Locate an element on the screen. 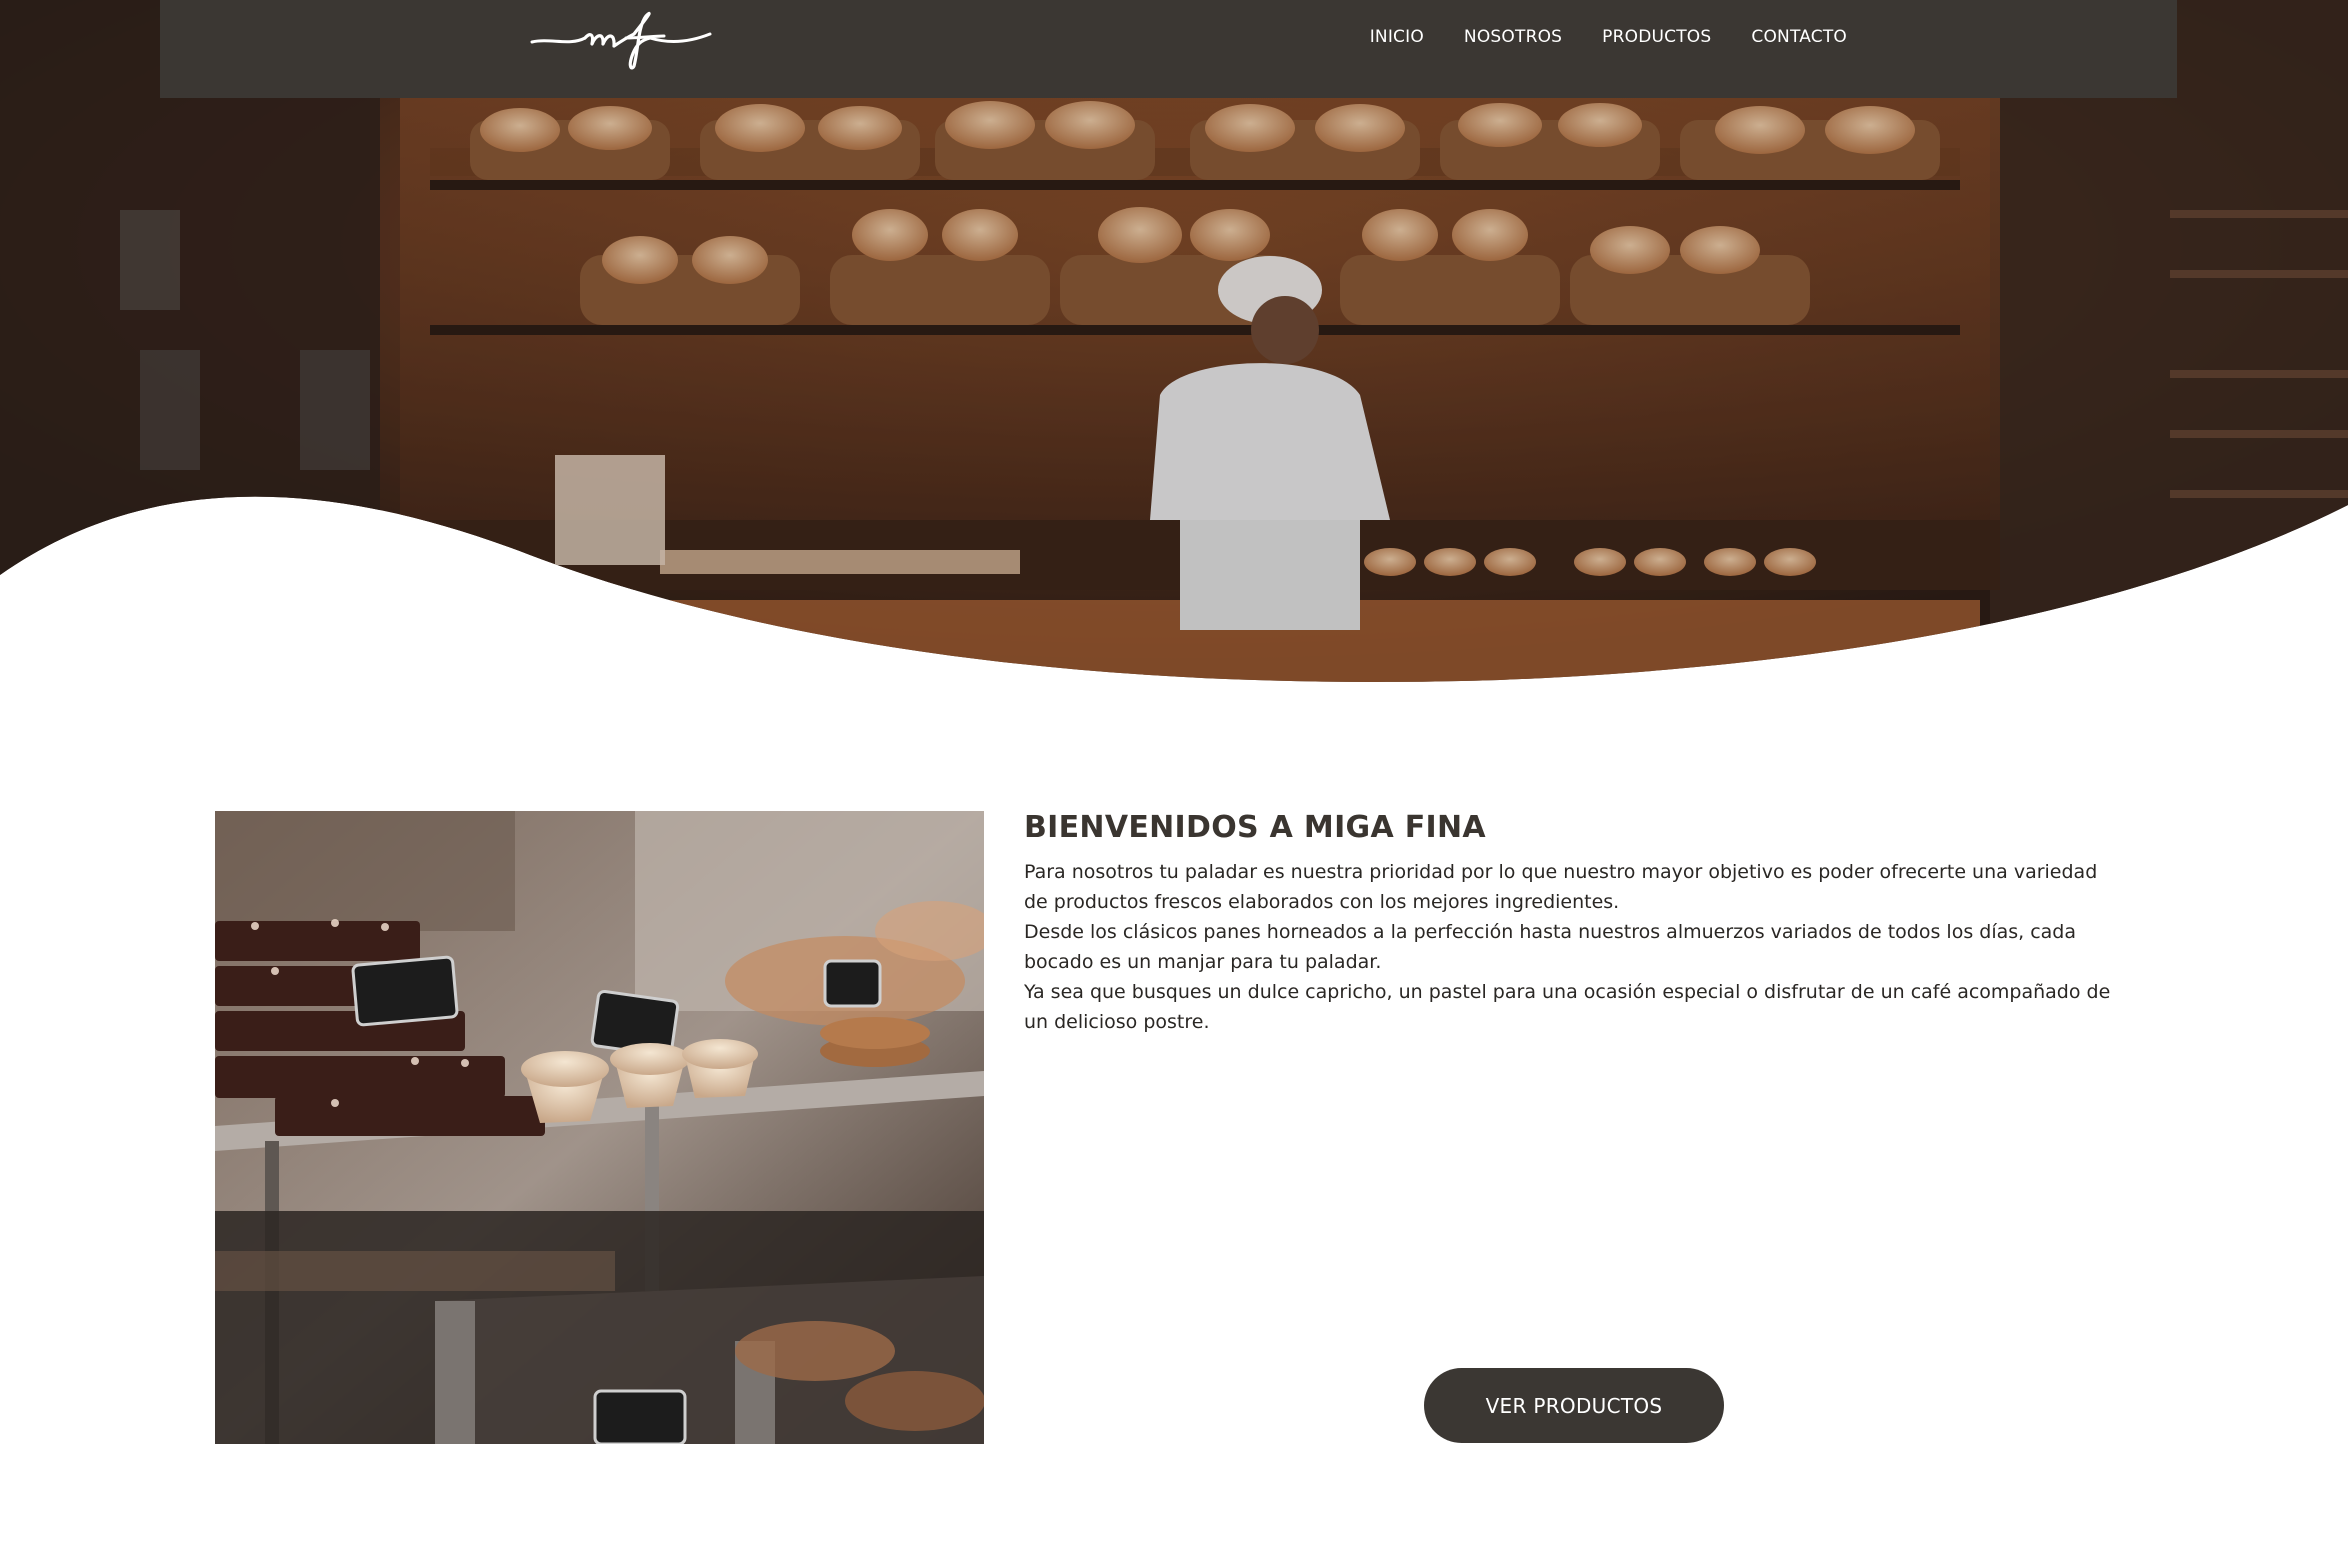 Image resolution: width=2348 pixels, height=1551 pixels. nav-item-nosotros: NOSOTROS is located at coordinates (1513, 37).